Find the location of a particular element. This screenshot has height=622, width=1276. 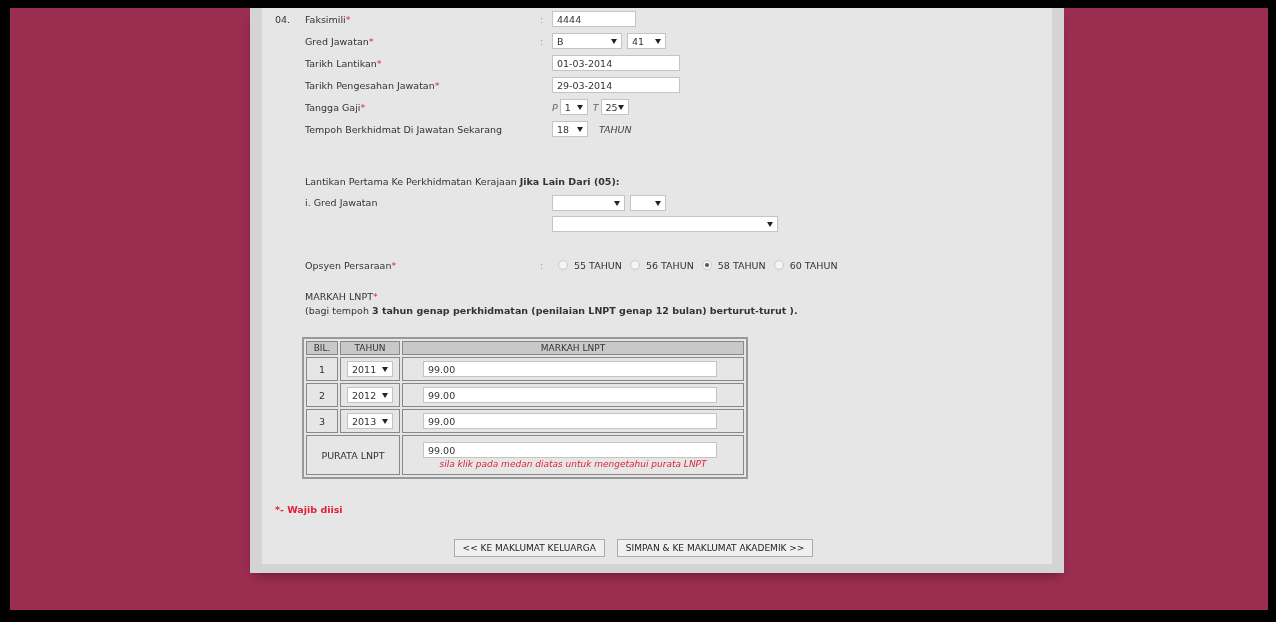

table-cell: 2 is located at coordinates (322, 395).